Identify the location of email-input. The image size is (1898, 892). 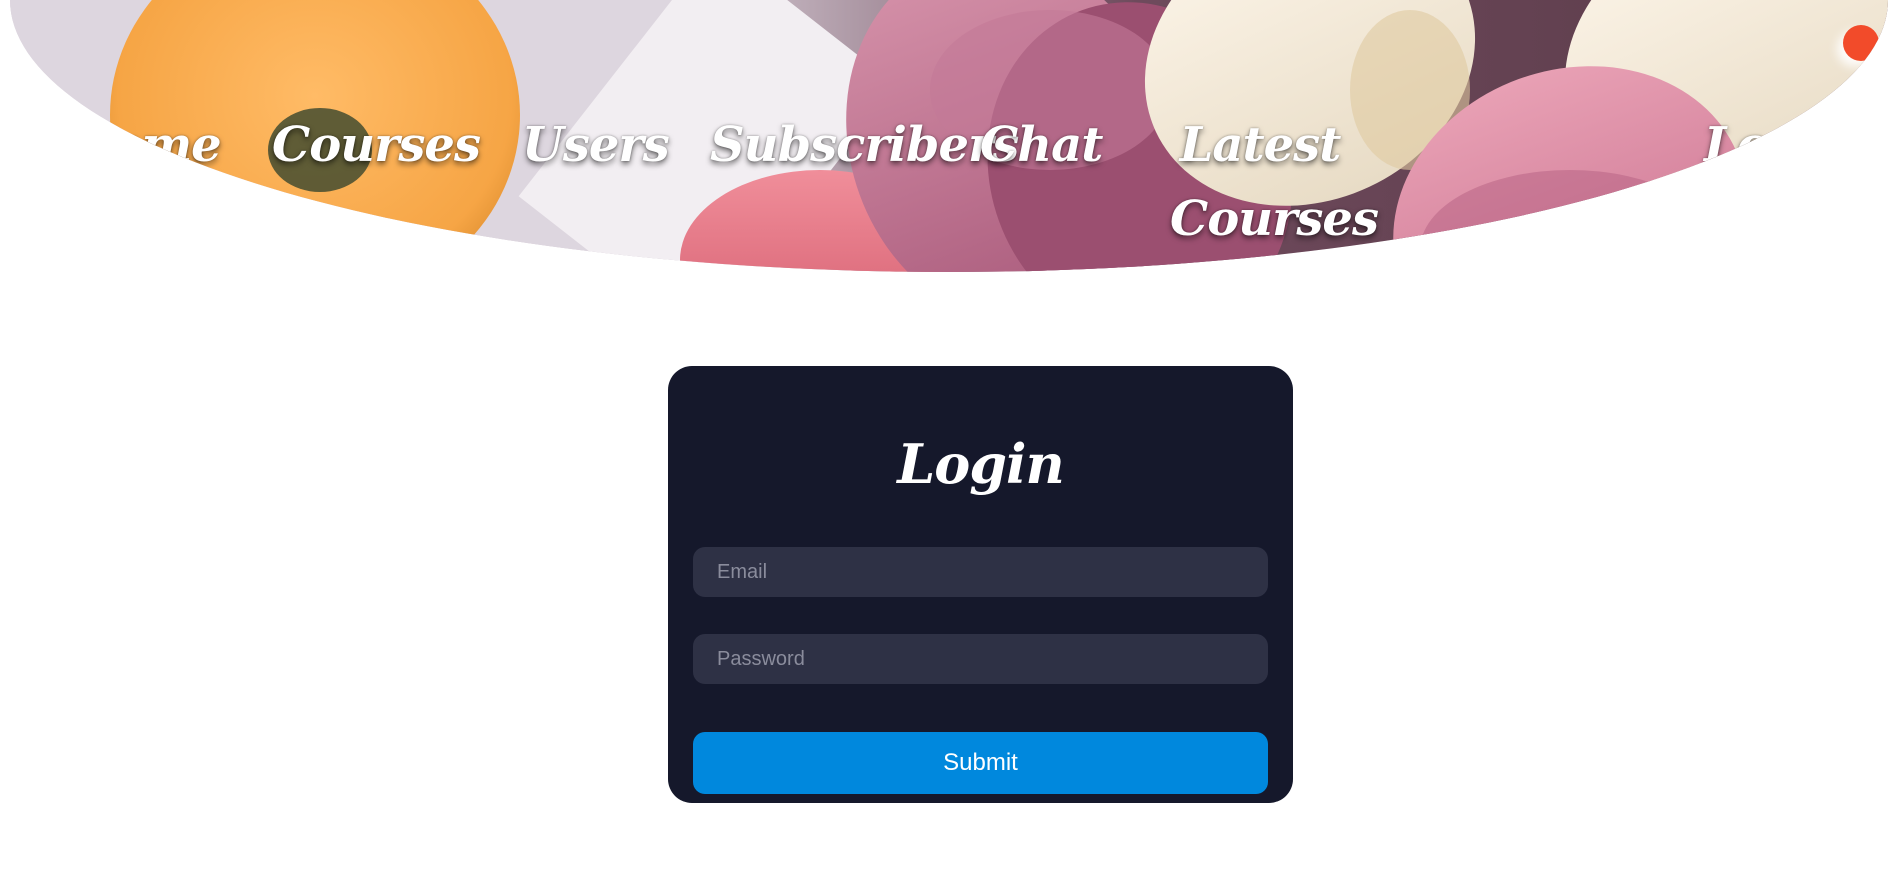
(980, 572).